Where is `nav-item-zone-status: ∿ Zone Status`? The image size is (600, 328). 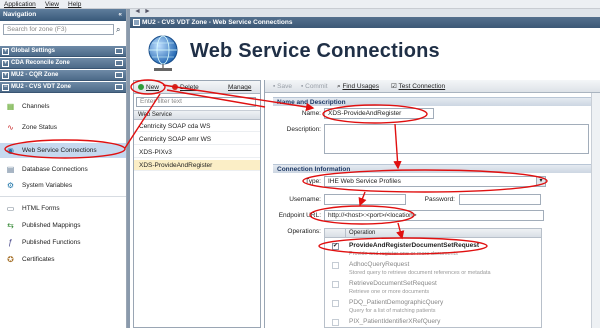 nav-item-zone-status: ∿ Zone Status is located at coordinates (63, 127).